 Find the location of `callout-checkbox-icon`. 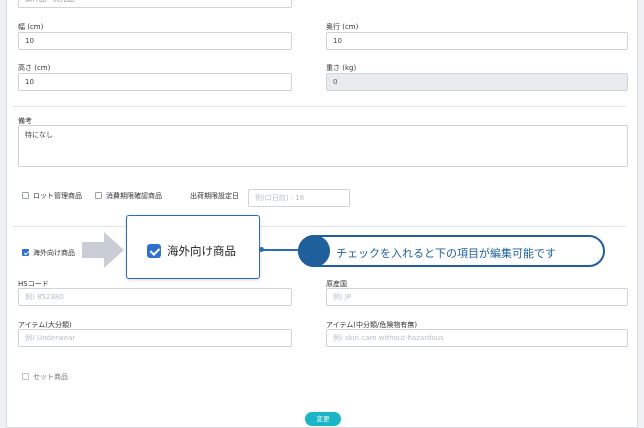

callout-checkbox-icon is located at coordinates (154, 251).